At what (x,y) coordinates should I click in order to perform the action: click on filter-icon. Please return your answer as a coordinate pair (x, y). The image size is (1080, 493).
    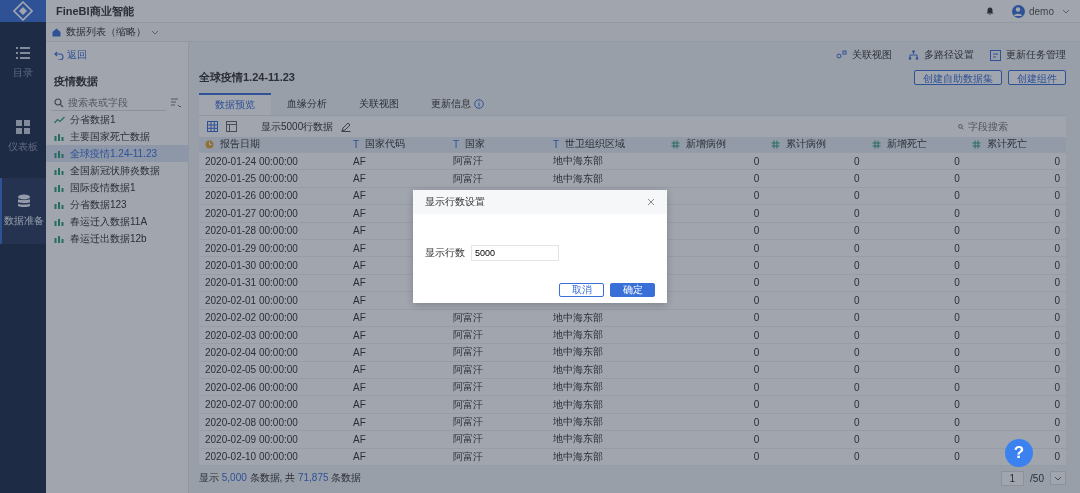
    Looking at the image, I should click on (176, 103).